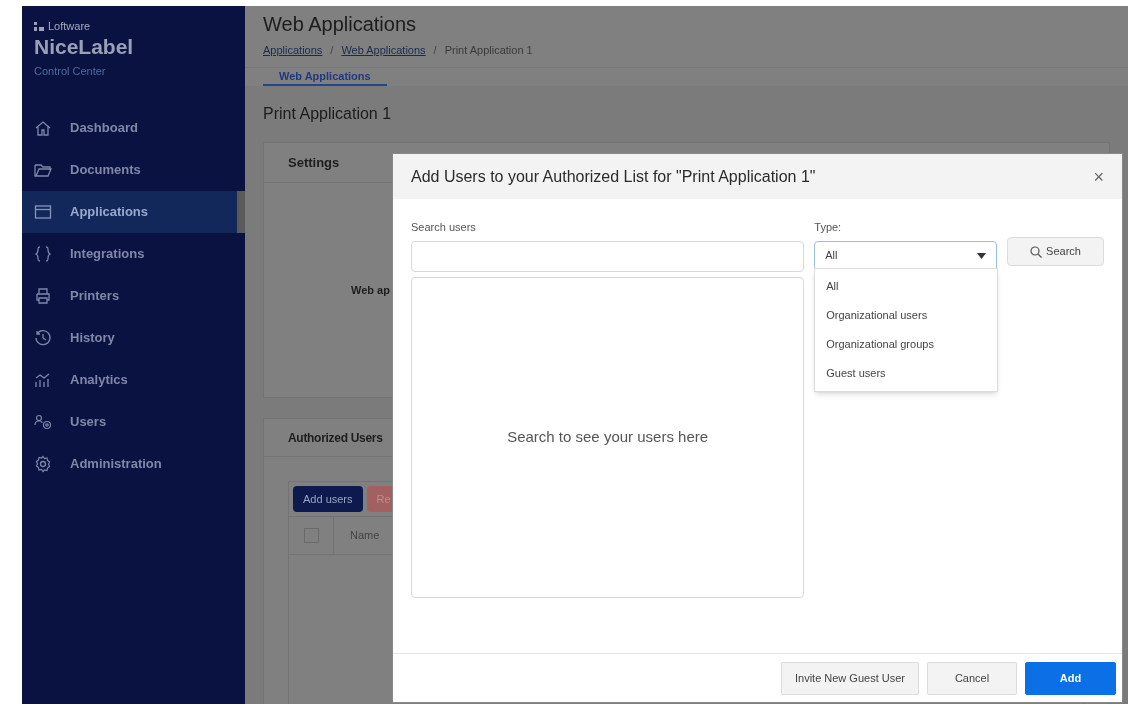 The image size is (1128, 704). I want to click on close-button: ×, so click(1098, 176).